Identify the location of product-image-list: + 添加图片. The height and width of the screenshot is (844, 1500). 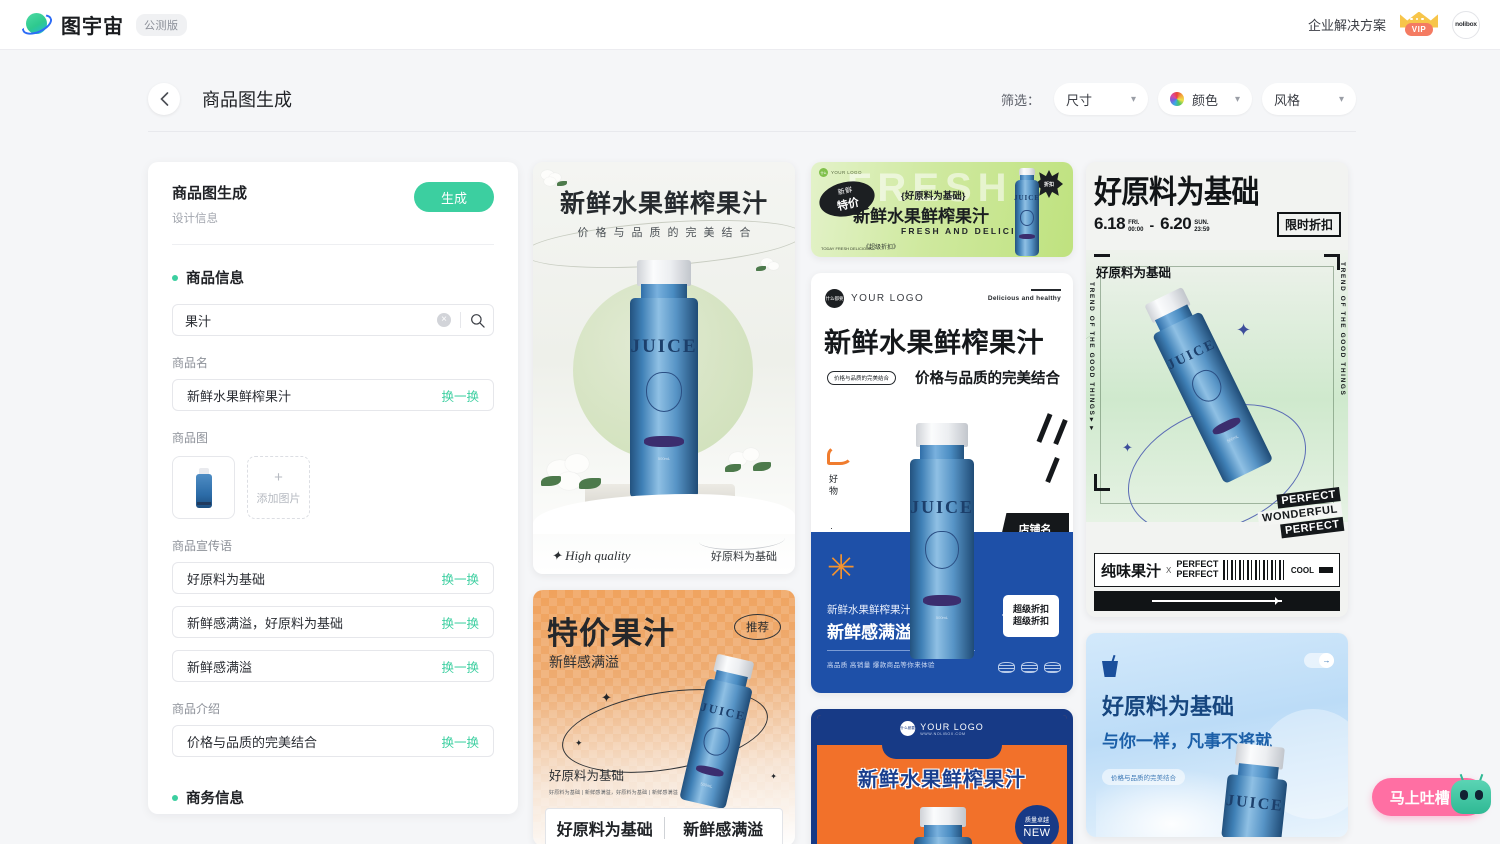
(333, 487).